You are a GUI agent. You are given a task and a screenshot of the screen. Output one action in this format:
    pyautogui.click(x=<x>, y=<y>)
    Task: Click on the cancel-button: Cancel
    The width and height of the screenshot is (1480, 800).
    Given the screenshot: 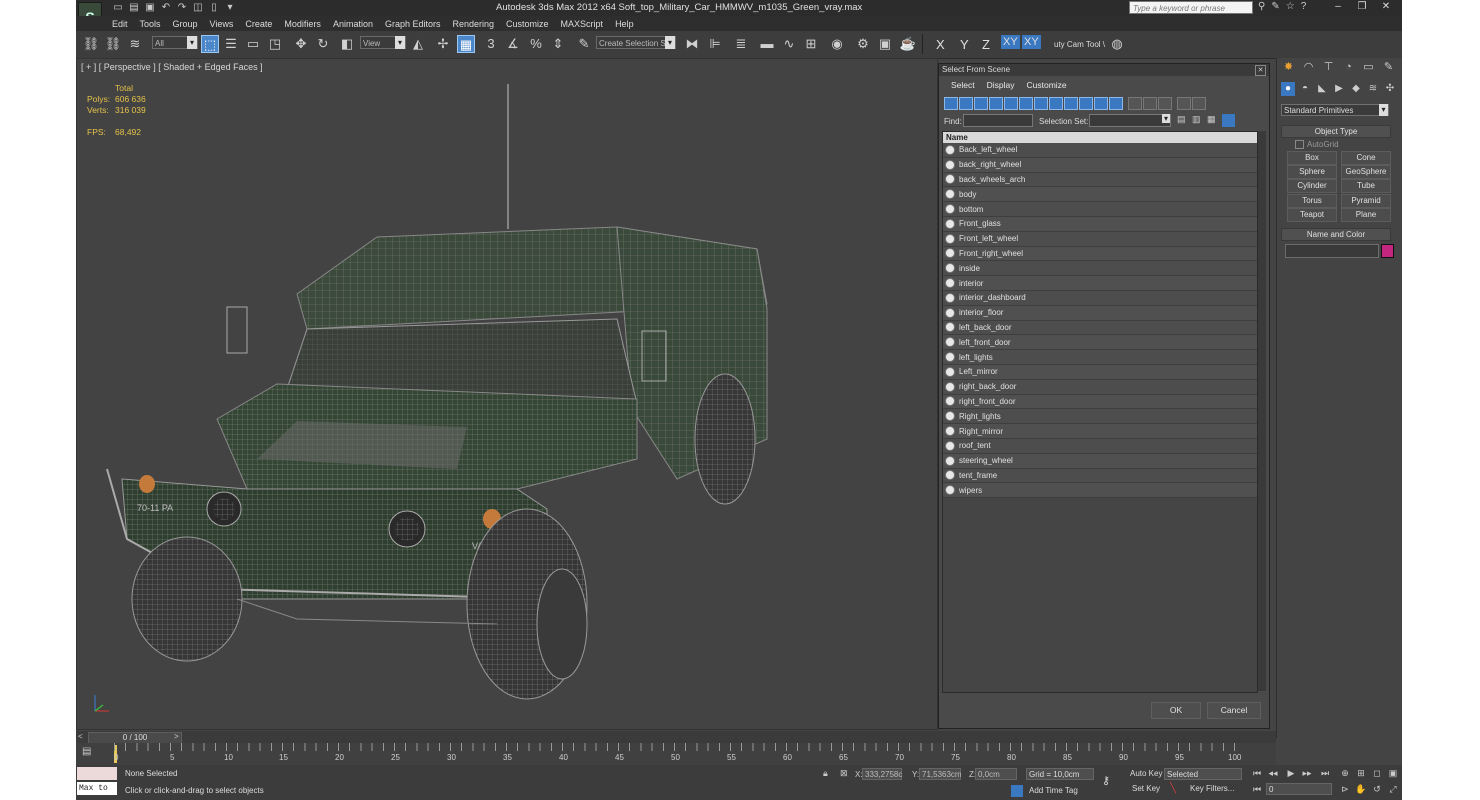 What is the action you would take?
    pyautogui.click(x=1234, y=710)
    